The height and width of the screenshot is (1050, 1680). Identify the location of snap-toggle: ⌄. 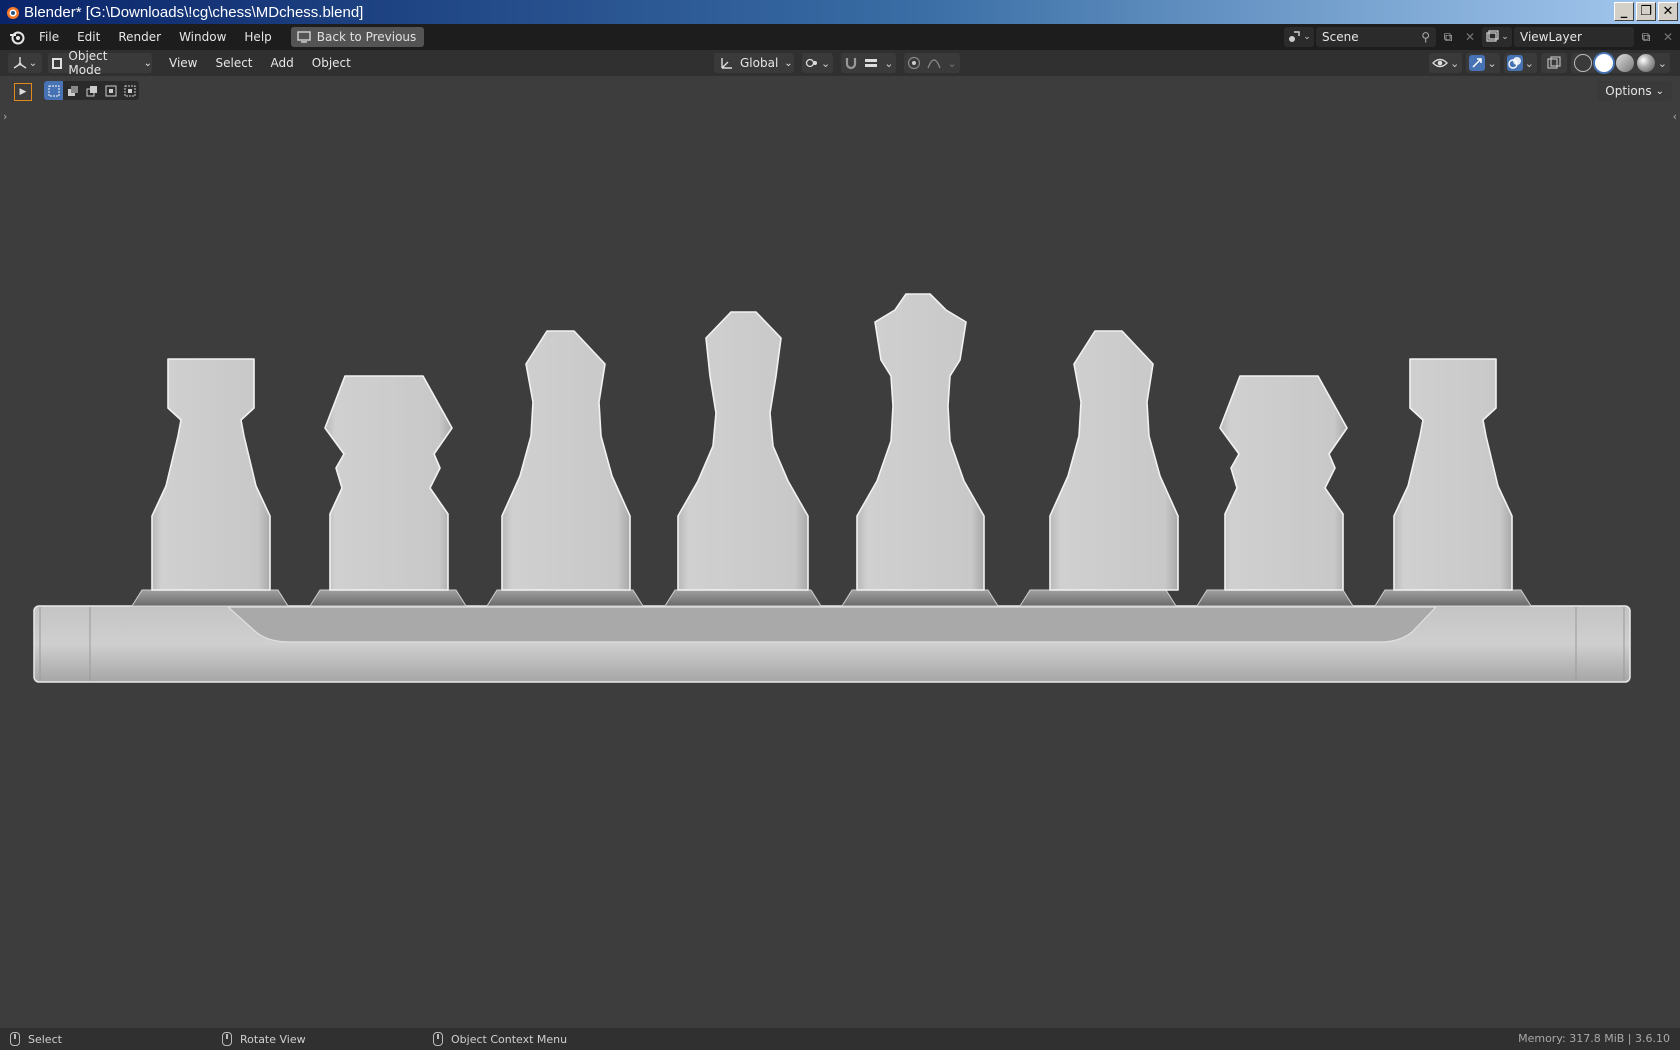
(869, 63).